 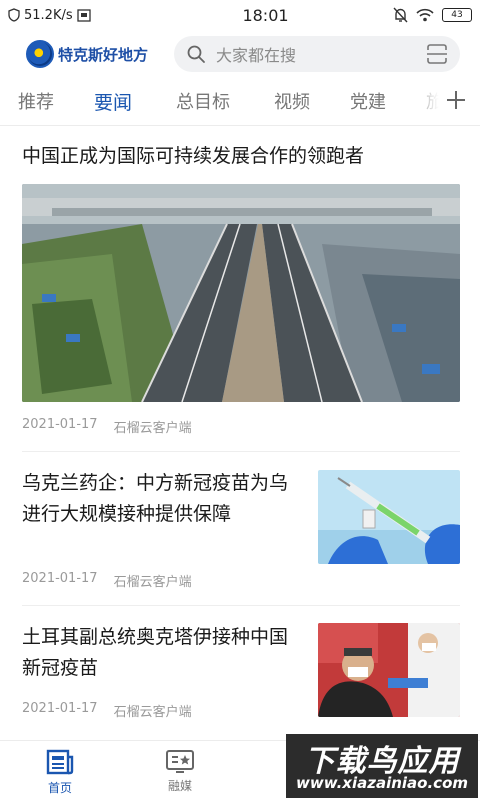 I want to click on logo-icon, so click(x=40, y=54).